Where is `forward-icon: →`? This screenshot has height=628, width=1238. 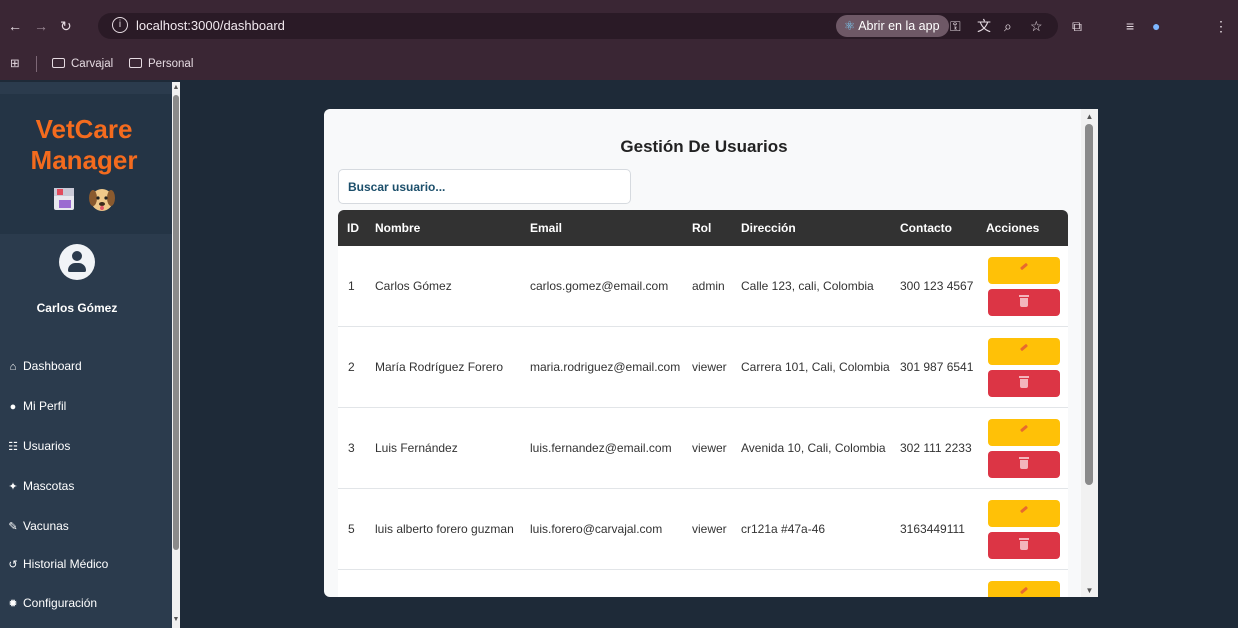
forward-icon: → is located at coordinates (41, 26).